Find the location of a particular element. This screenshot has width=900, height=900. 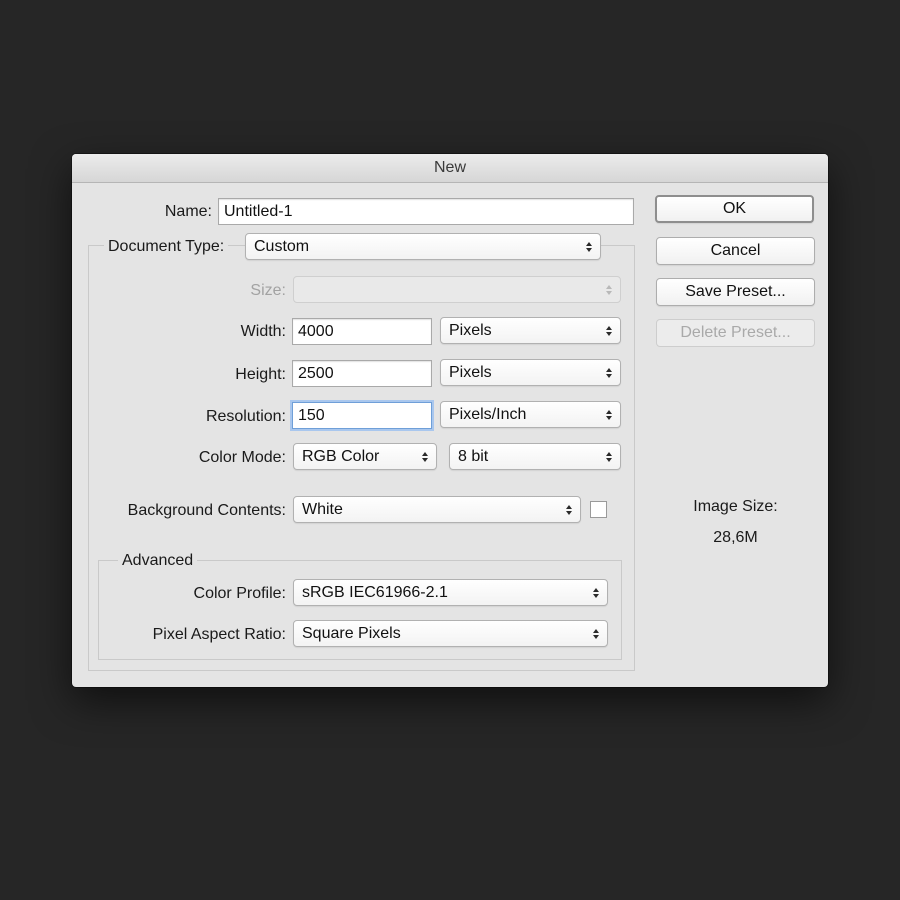

color-profile-label: Color Profile: is located at coordinates (239, 593).